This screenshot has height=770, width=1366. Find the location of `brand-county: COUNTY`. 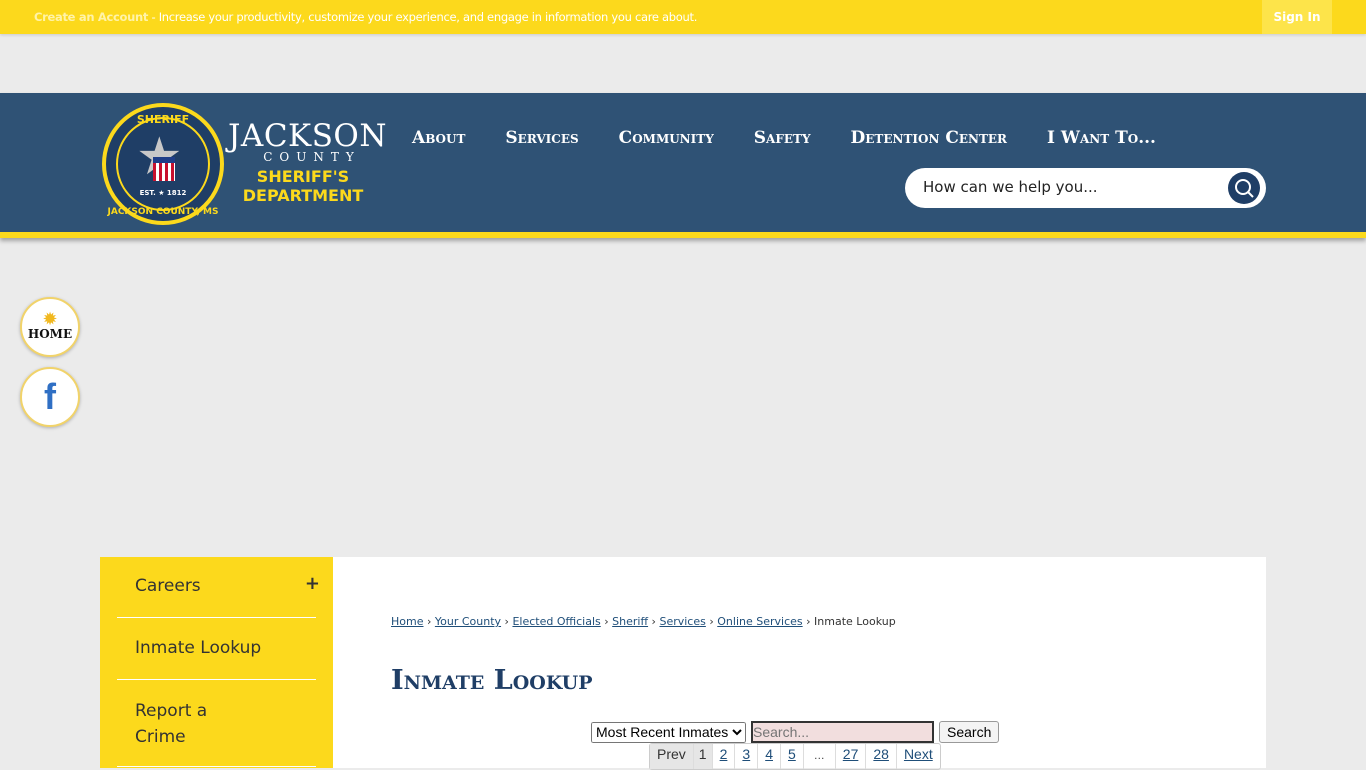

brand-county: COUNTY is located at coordinates (312, 157).